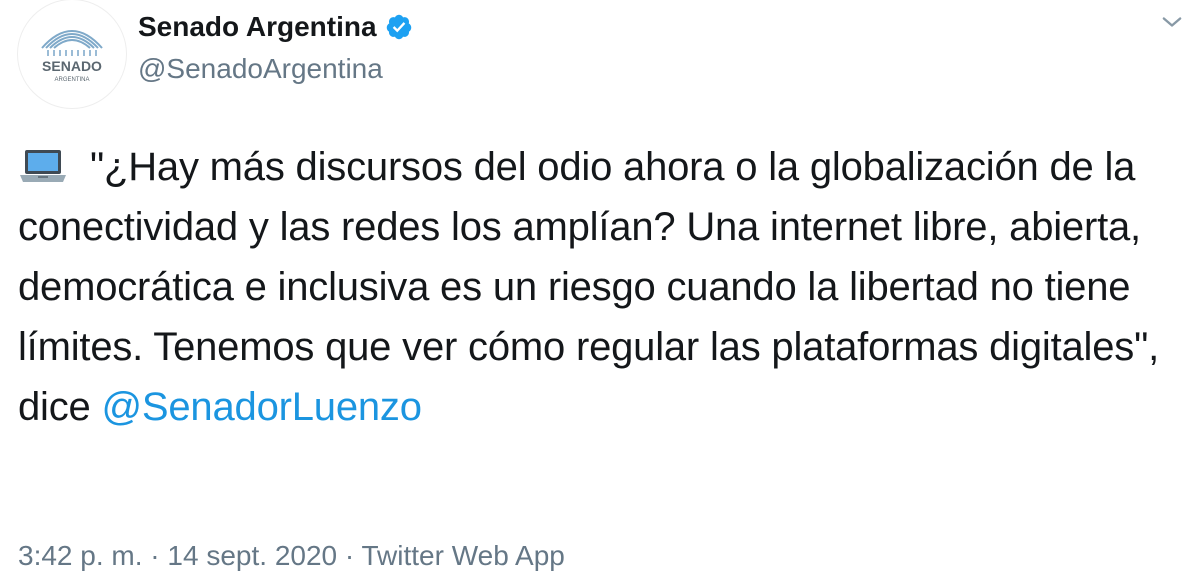 This screenshot has height=586, width=1200. I want to click on avatar: SENADO ARGENTINA, so click(72, 54).